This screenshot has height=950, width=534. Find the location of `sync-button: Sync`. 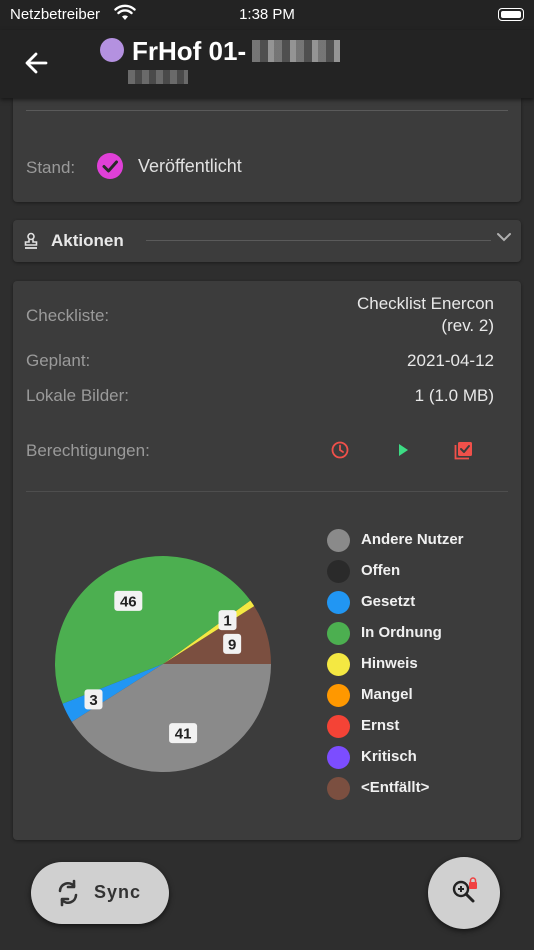

sync-button: Sync is located at coordinates (100, 893).